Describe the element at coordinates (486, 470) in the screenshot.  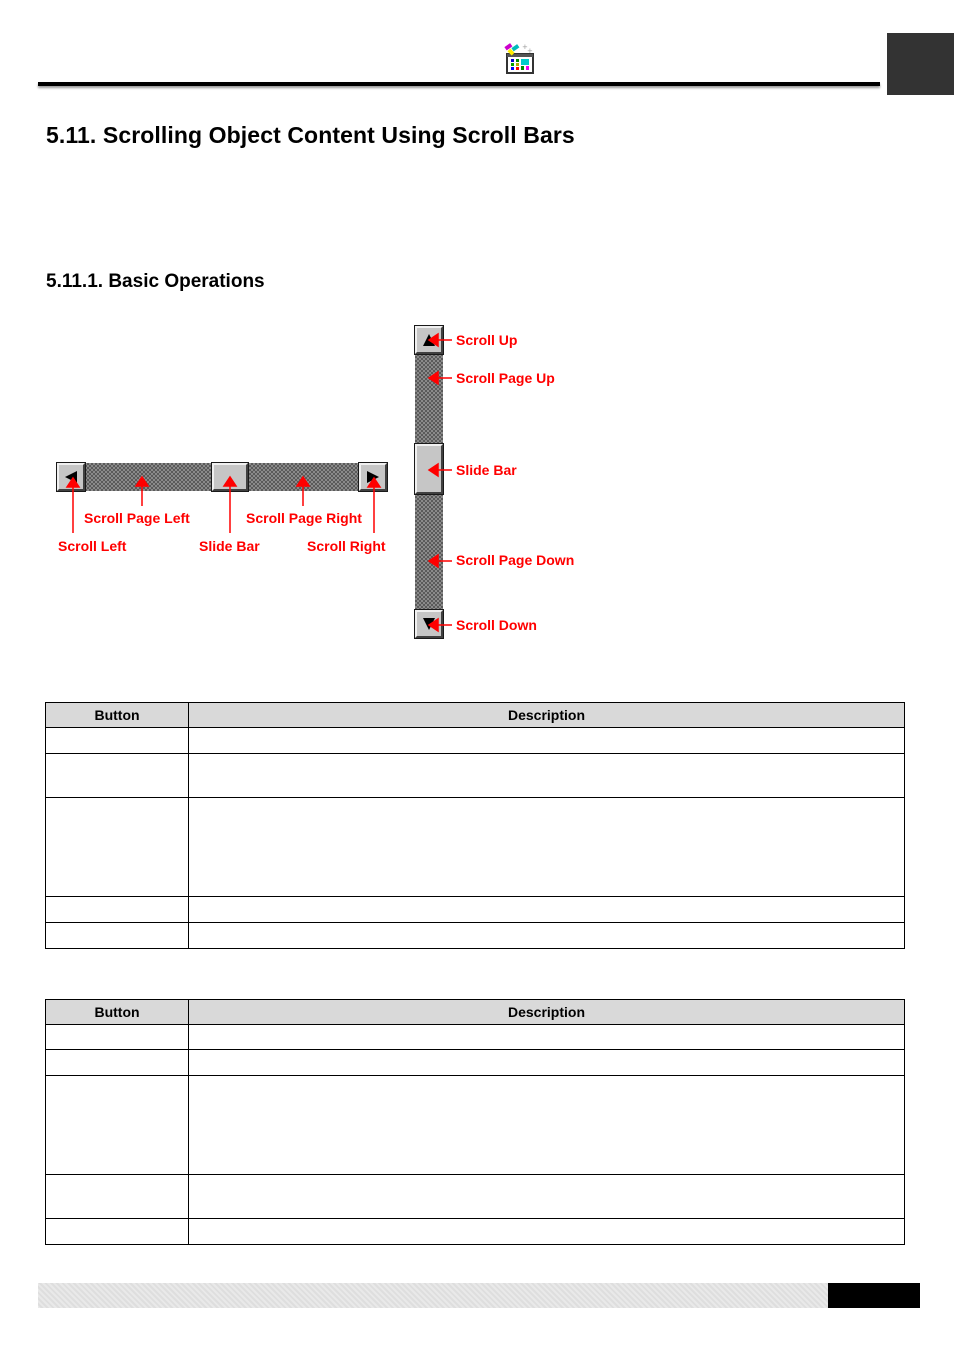
I see `label-slide-bar-v: Slide Bar` at that location.